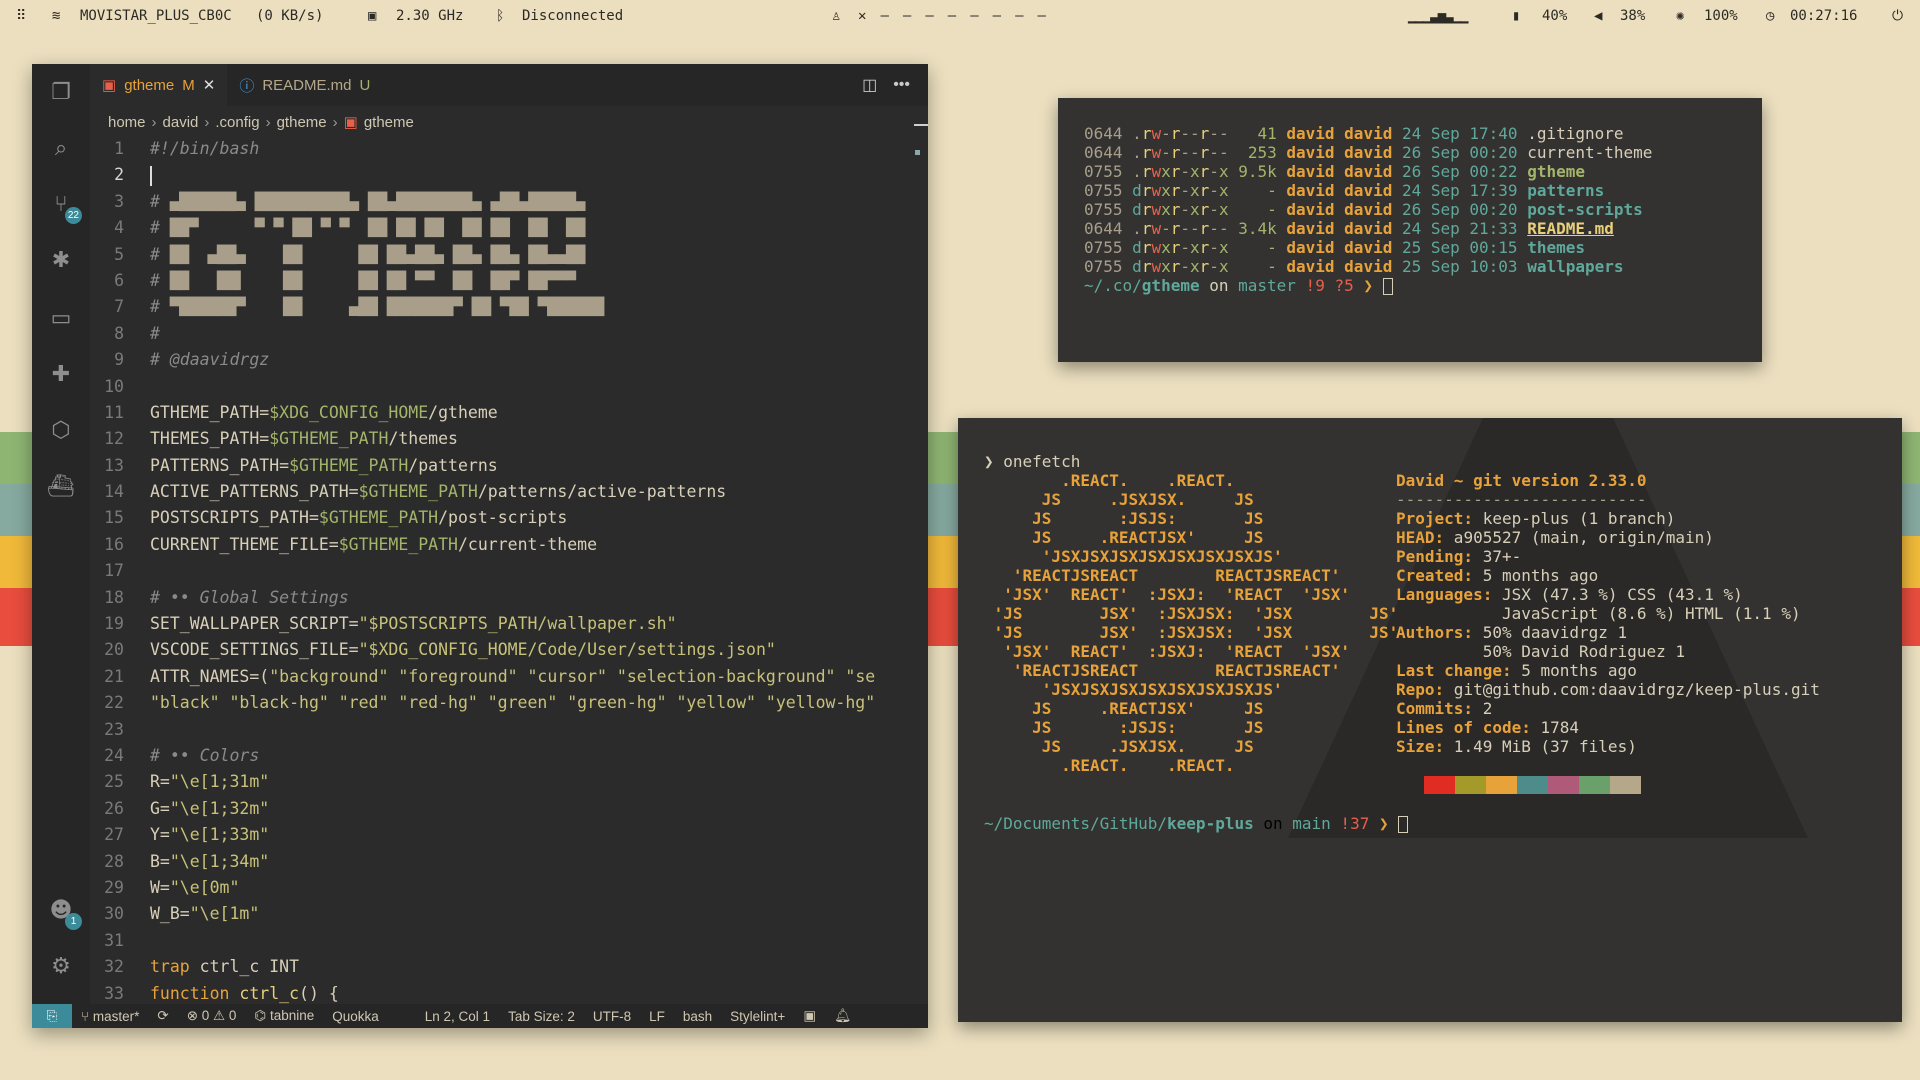 This screenshot has width=1920, height=1080. I want to click on language-mode: bash, so click(697, 1016).